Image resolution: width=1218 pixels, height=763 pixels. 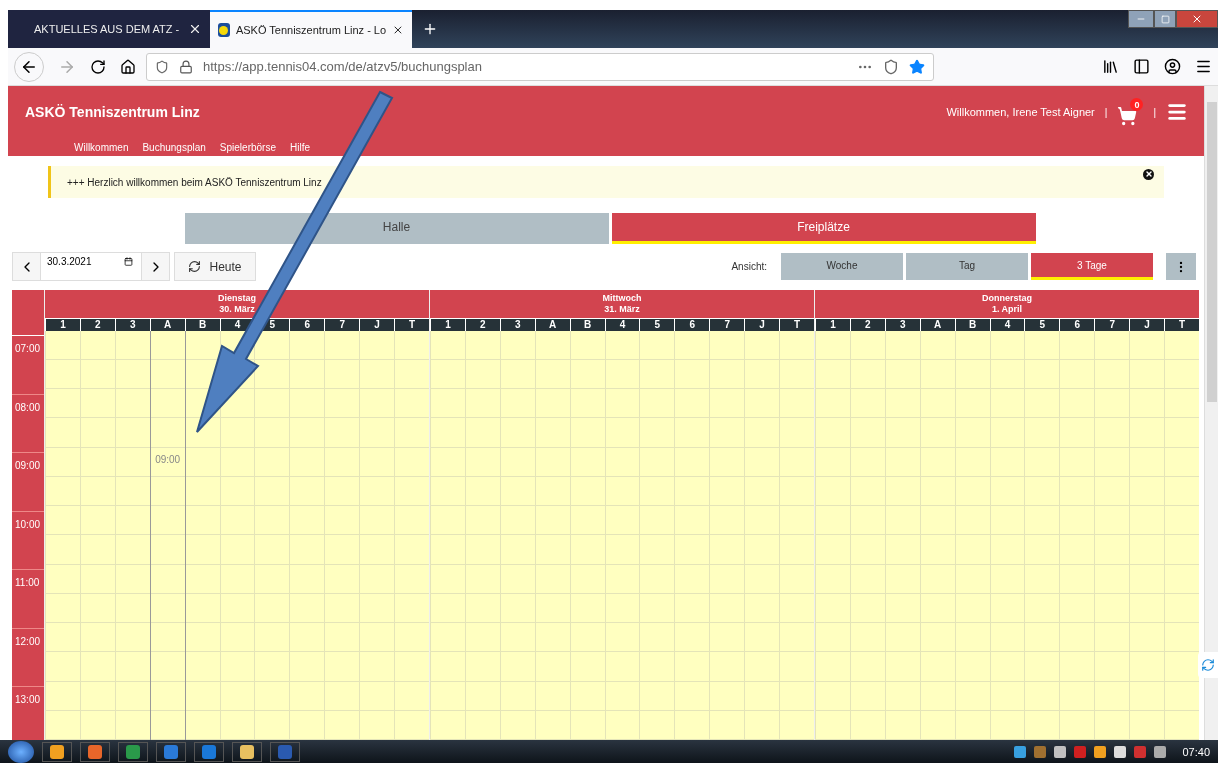 I want to click on clock: 07:40, so click(x=1196, y=751).